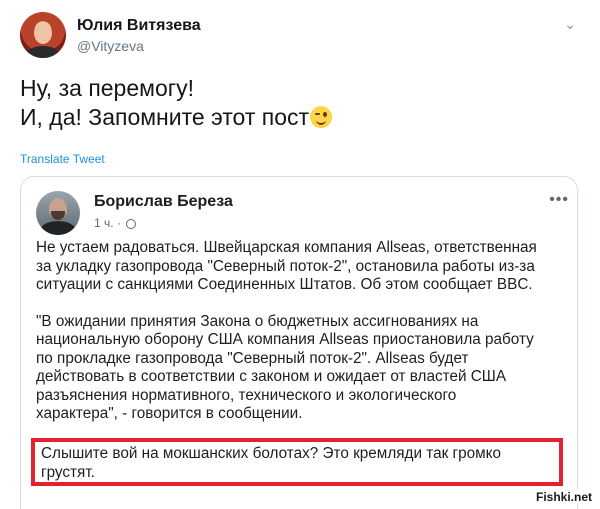 This screenshot has height=509, width=600. I want to click on tweet-header: Юлия Витязева @Vityzeva ⌄, so click(300, 35).